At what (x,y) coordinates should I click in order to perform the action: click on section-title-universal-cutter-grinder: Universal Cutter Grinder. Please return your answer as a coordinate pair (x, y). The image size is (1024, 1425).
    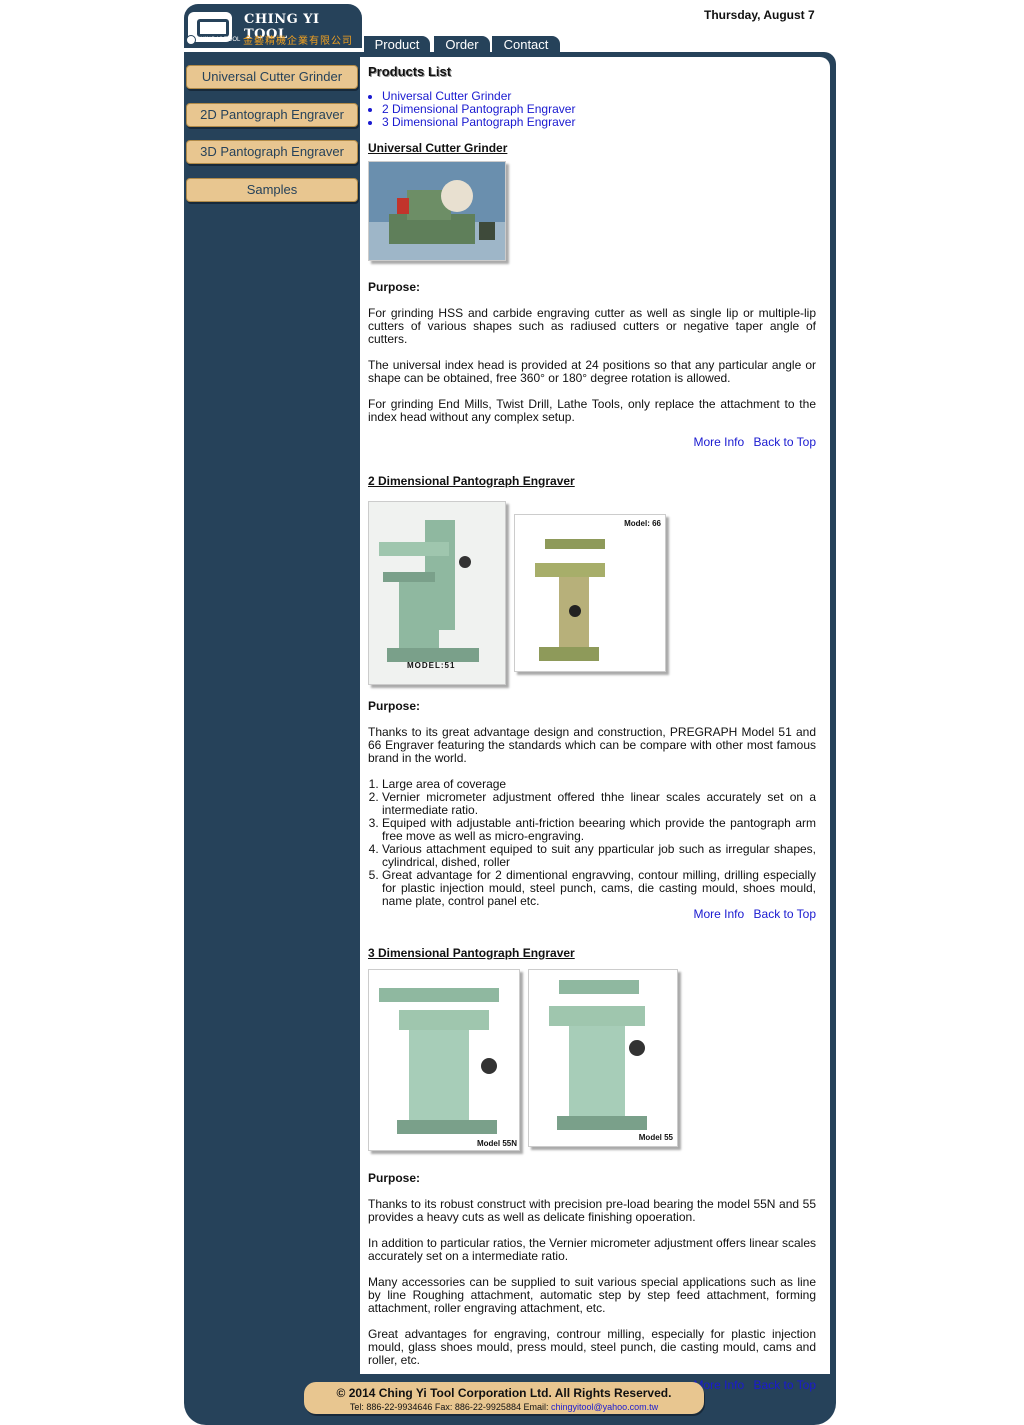
    Looking at the image, I should click on (438, 148).